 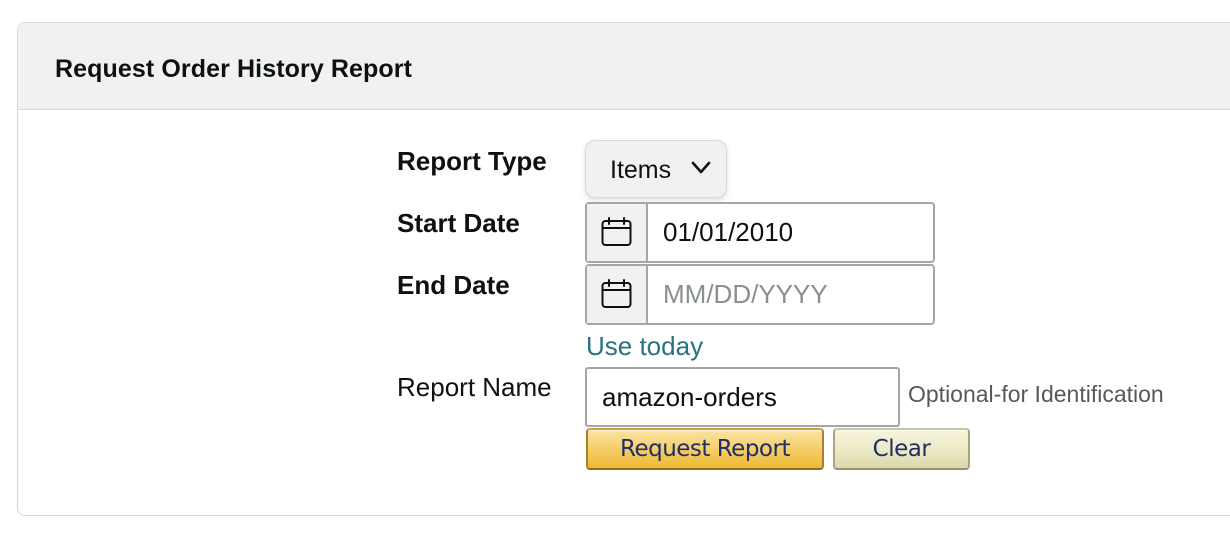 What do you see at coordinates (453, 285) in the screenshot?
I see `end-date-label: End Date` at bounding box center [453, 285].